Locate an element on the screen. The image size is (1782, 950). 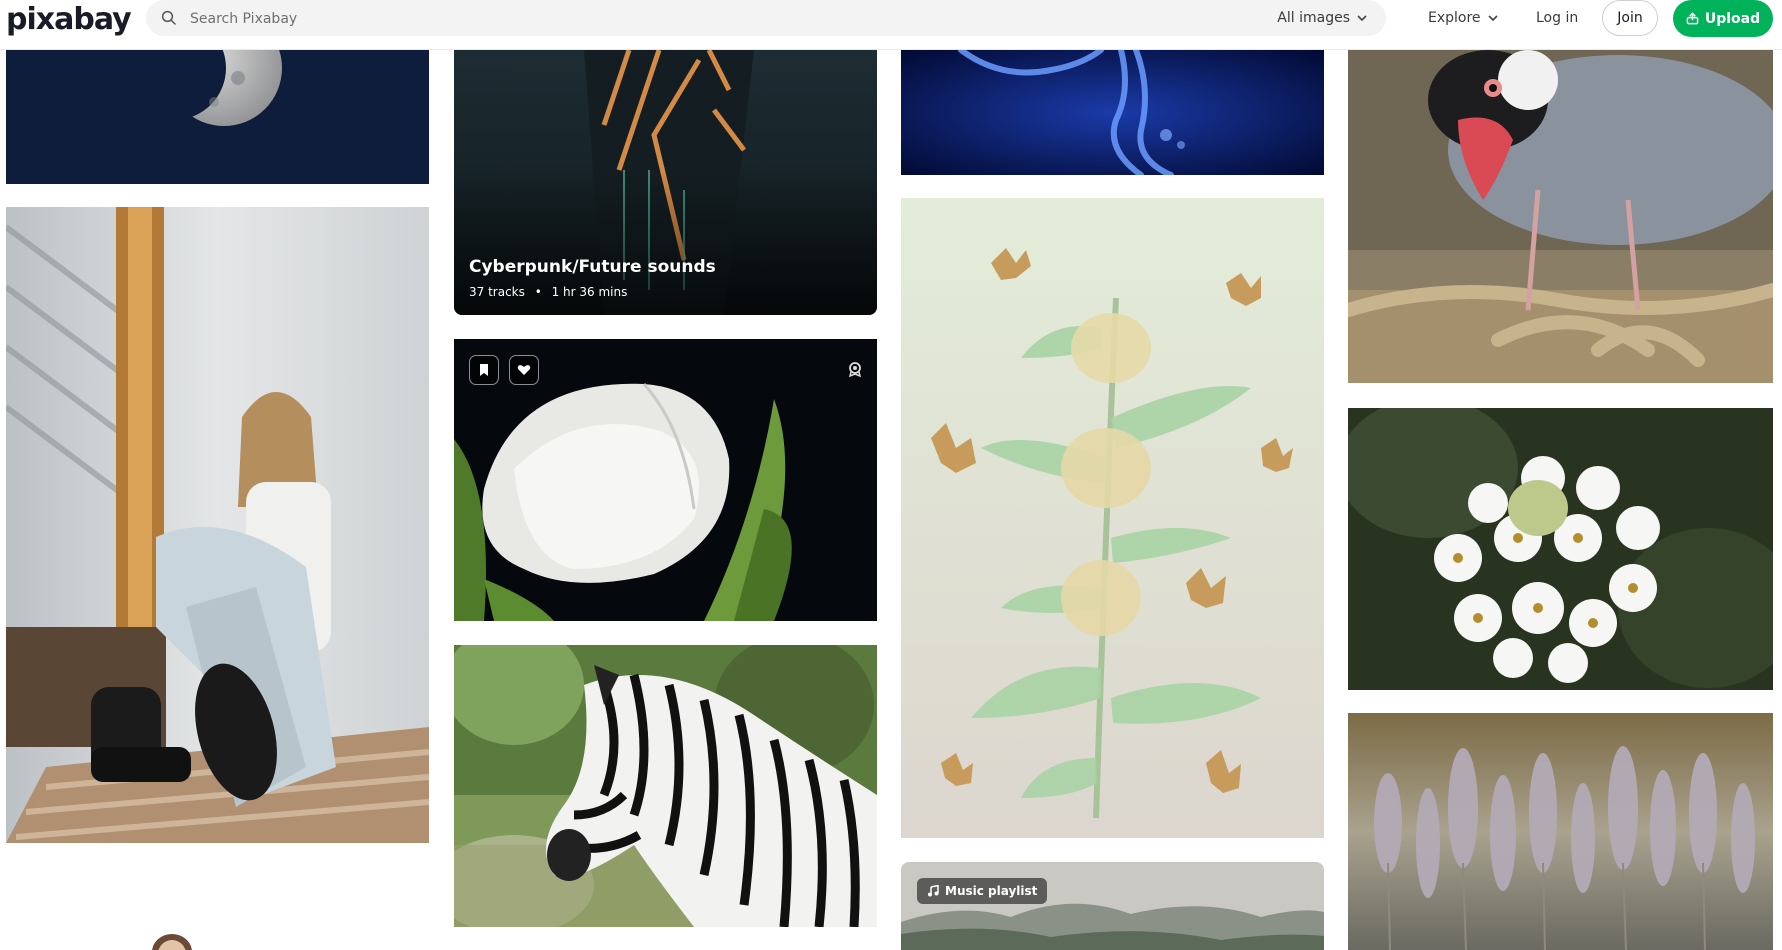
image-type-dropdown: All images is located at coordinates (1322, 18).